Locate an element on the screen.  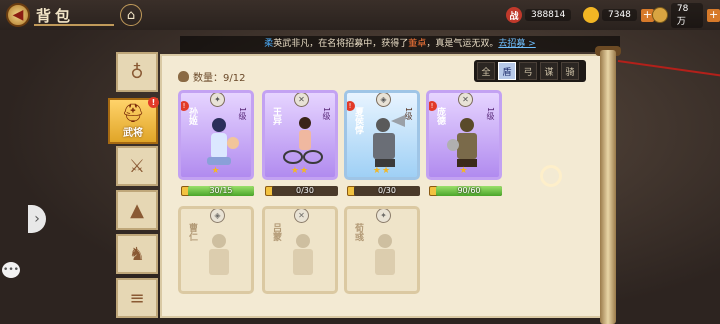
hero-name: 庞德 is located at coordinates (440, 116).